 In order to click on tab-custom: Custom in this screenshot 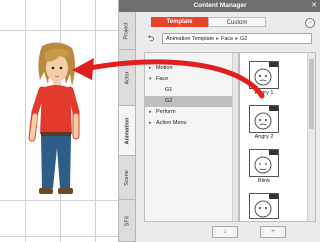, I will do `click(237, 22)`.